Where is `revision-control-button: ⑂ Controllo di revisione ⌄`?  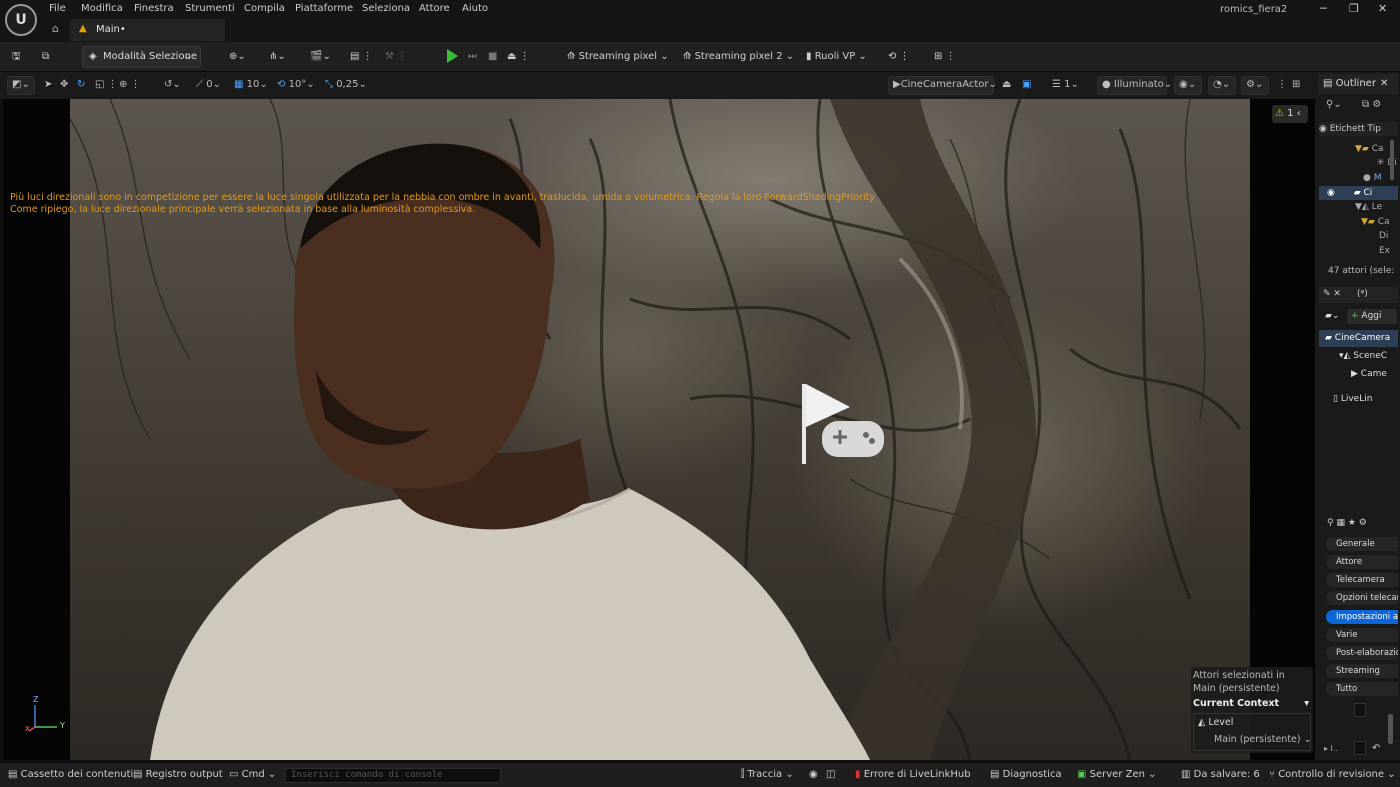 revision-control-button: ⑂ Controllo di revisione ⌄ is located at coordinates (1332, 774).